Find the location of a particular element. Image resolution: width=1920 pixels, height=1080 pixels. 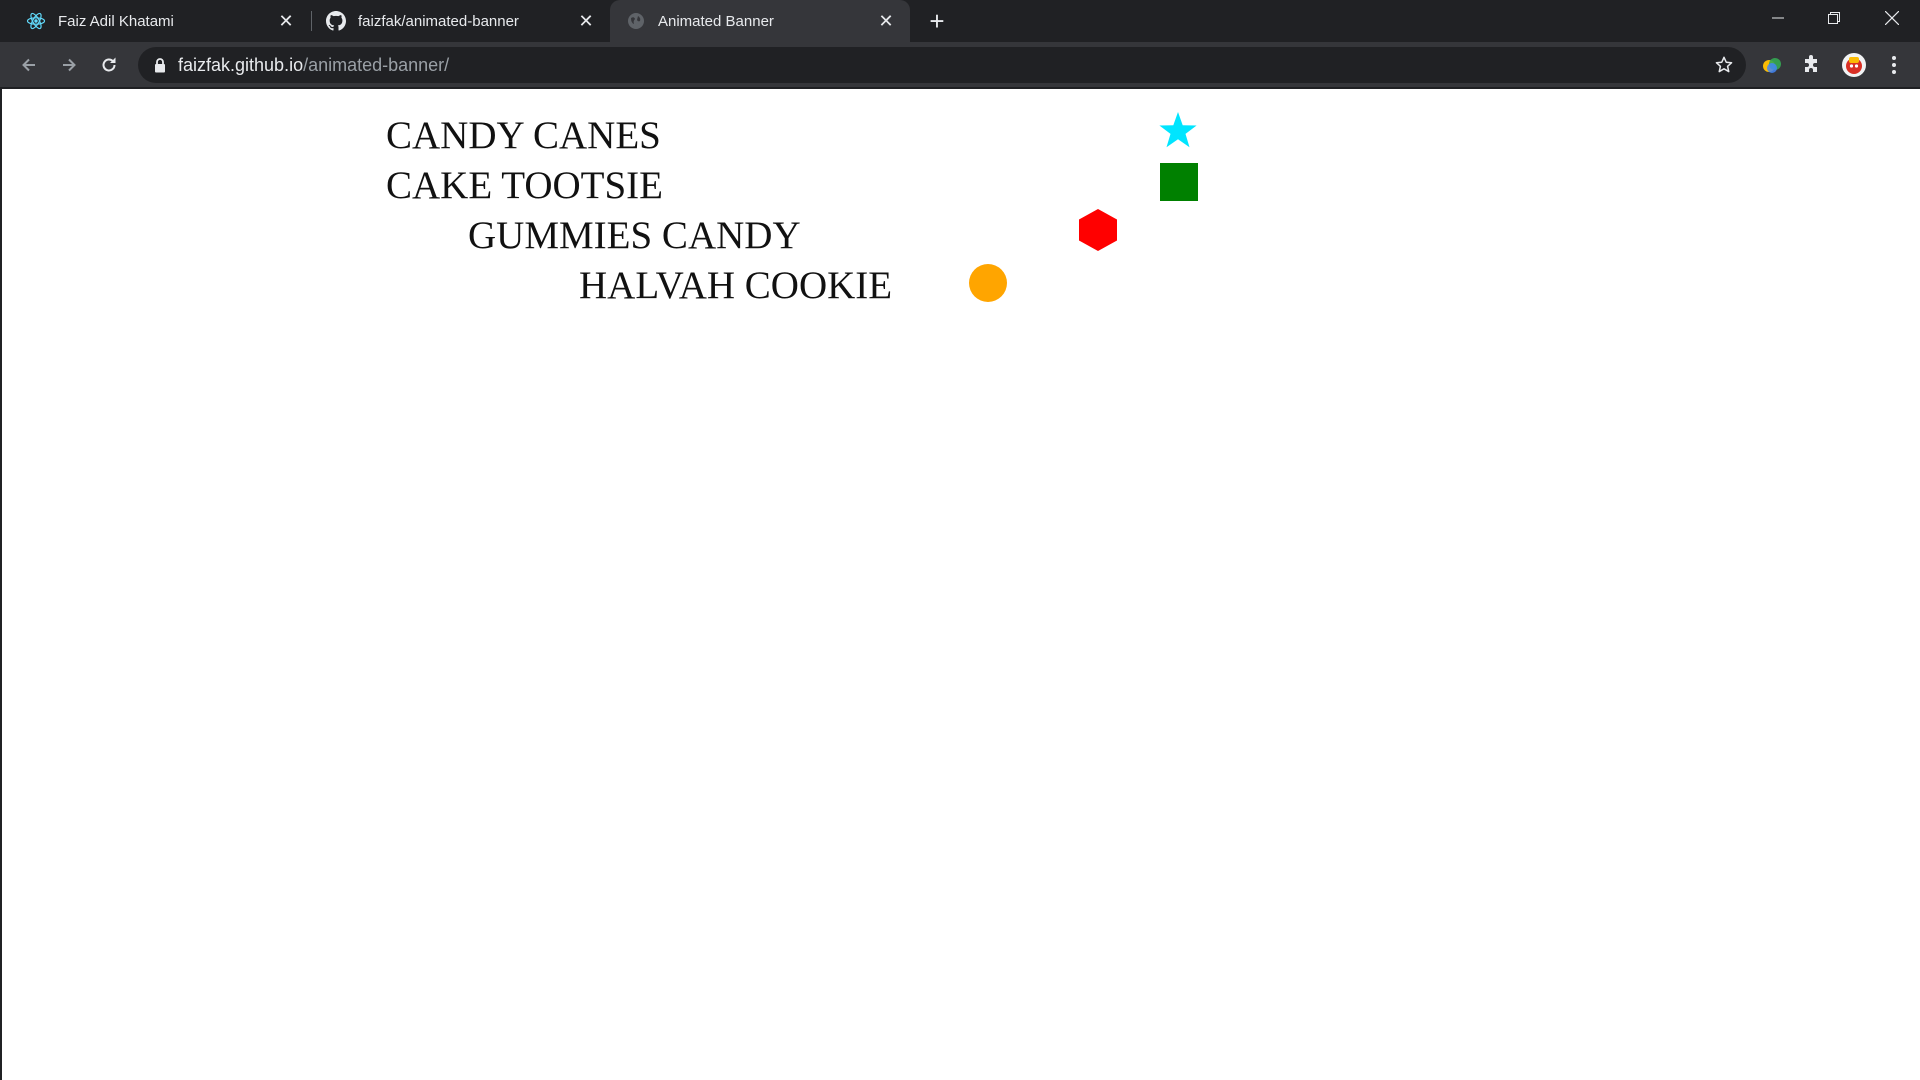

restore-icon is located at coordinates (1834, 18).